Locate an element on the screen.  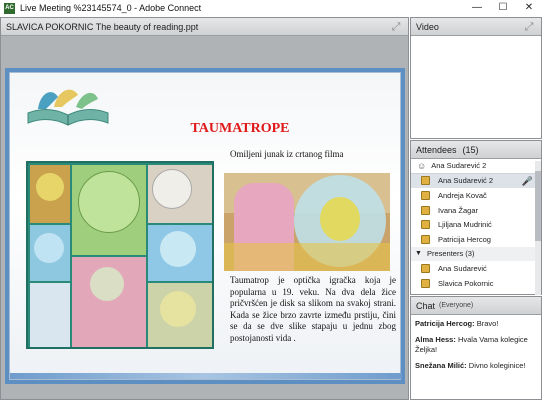
maximize-button: ☐ is located at coordinates (503, 8).